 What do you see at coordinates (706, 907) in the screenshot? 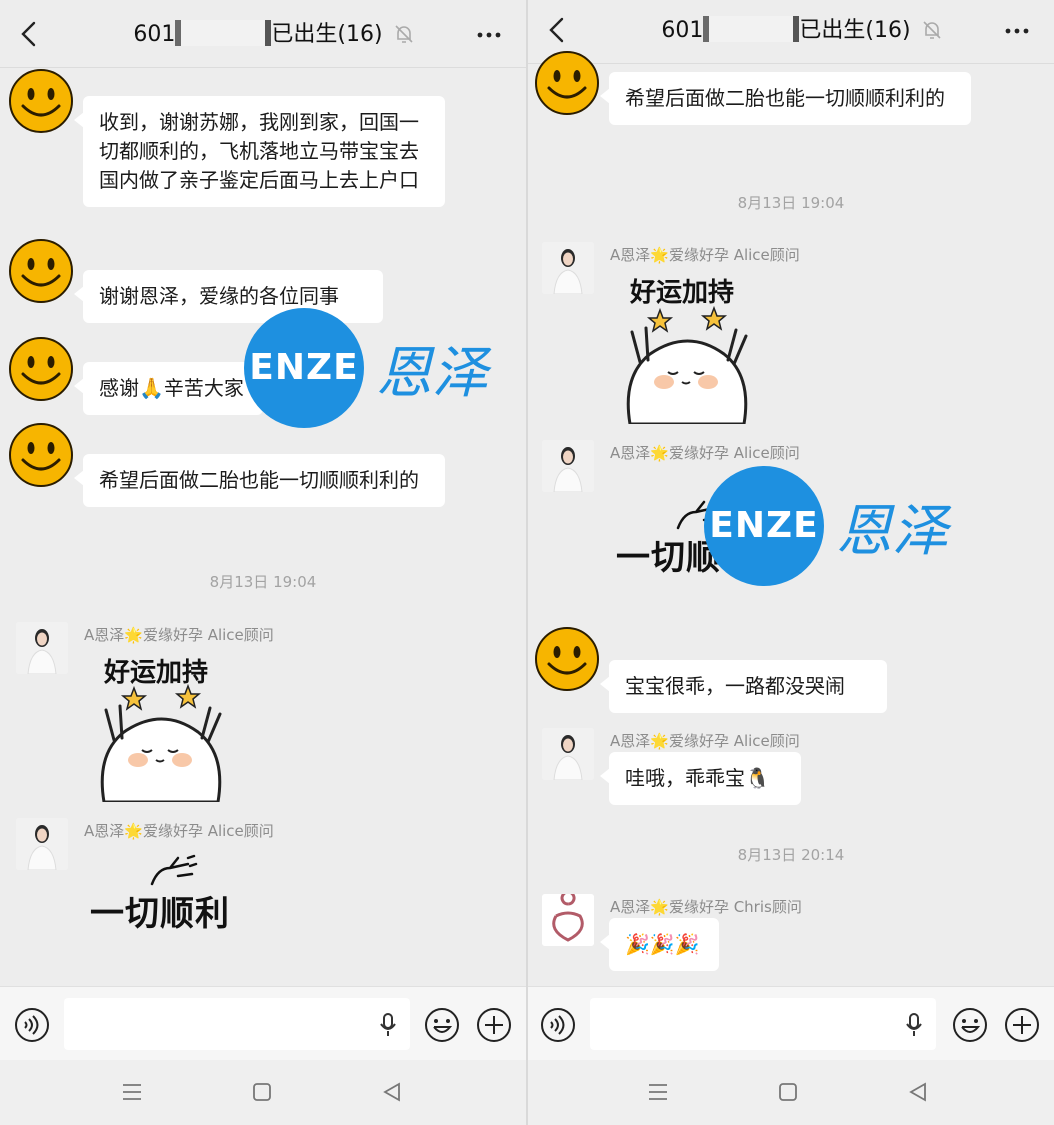
I see `sender-name: A恩泽🌟爱缘好孕 Chris顾问` at bounding box center [706, 907].